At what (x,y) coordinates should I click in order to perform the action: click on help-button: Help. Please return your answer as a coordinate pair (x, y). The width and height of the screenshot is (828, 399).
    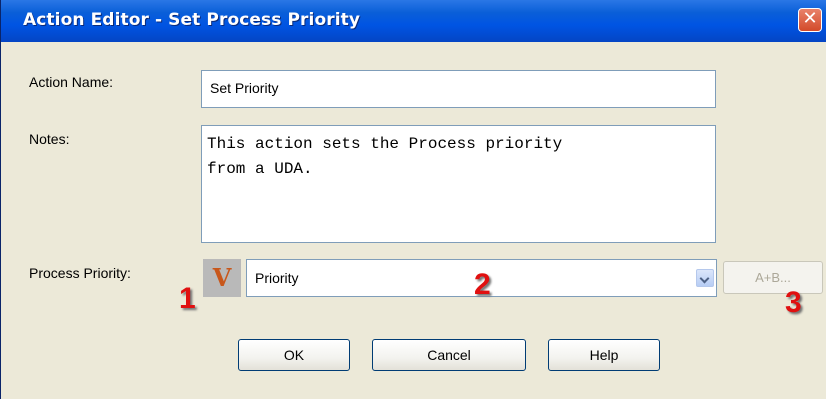
    Looking at the image, I should click on (604, 355).